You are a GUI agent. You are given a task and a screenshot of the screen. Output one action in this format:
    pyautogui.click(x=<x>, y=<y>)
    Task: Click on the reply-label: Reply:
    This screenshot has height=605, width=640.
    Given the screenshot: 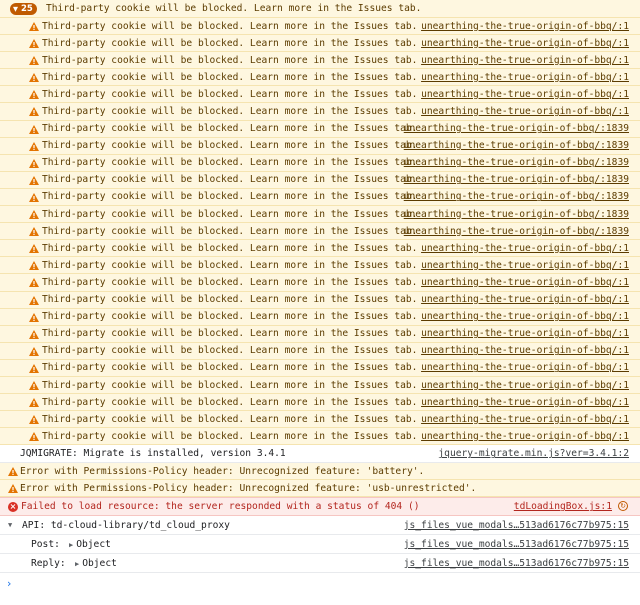 What is the action you would take?
    pyautogui.click(x=48, y=563)
    